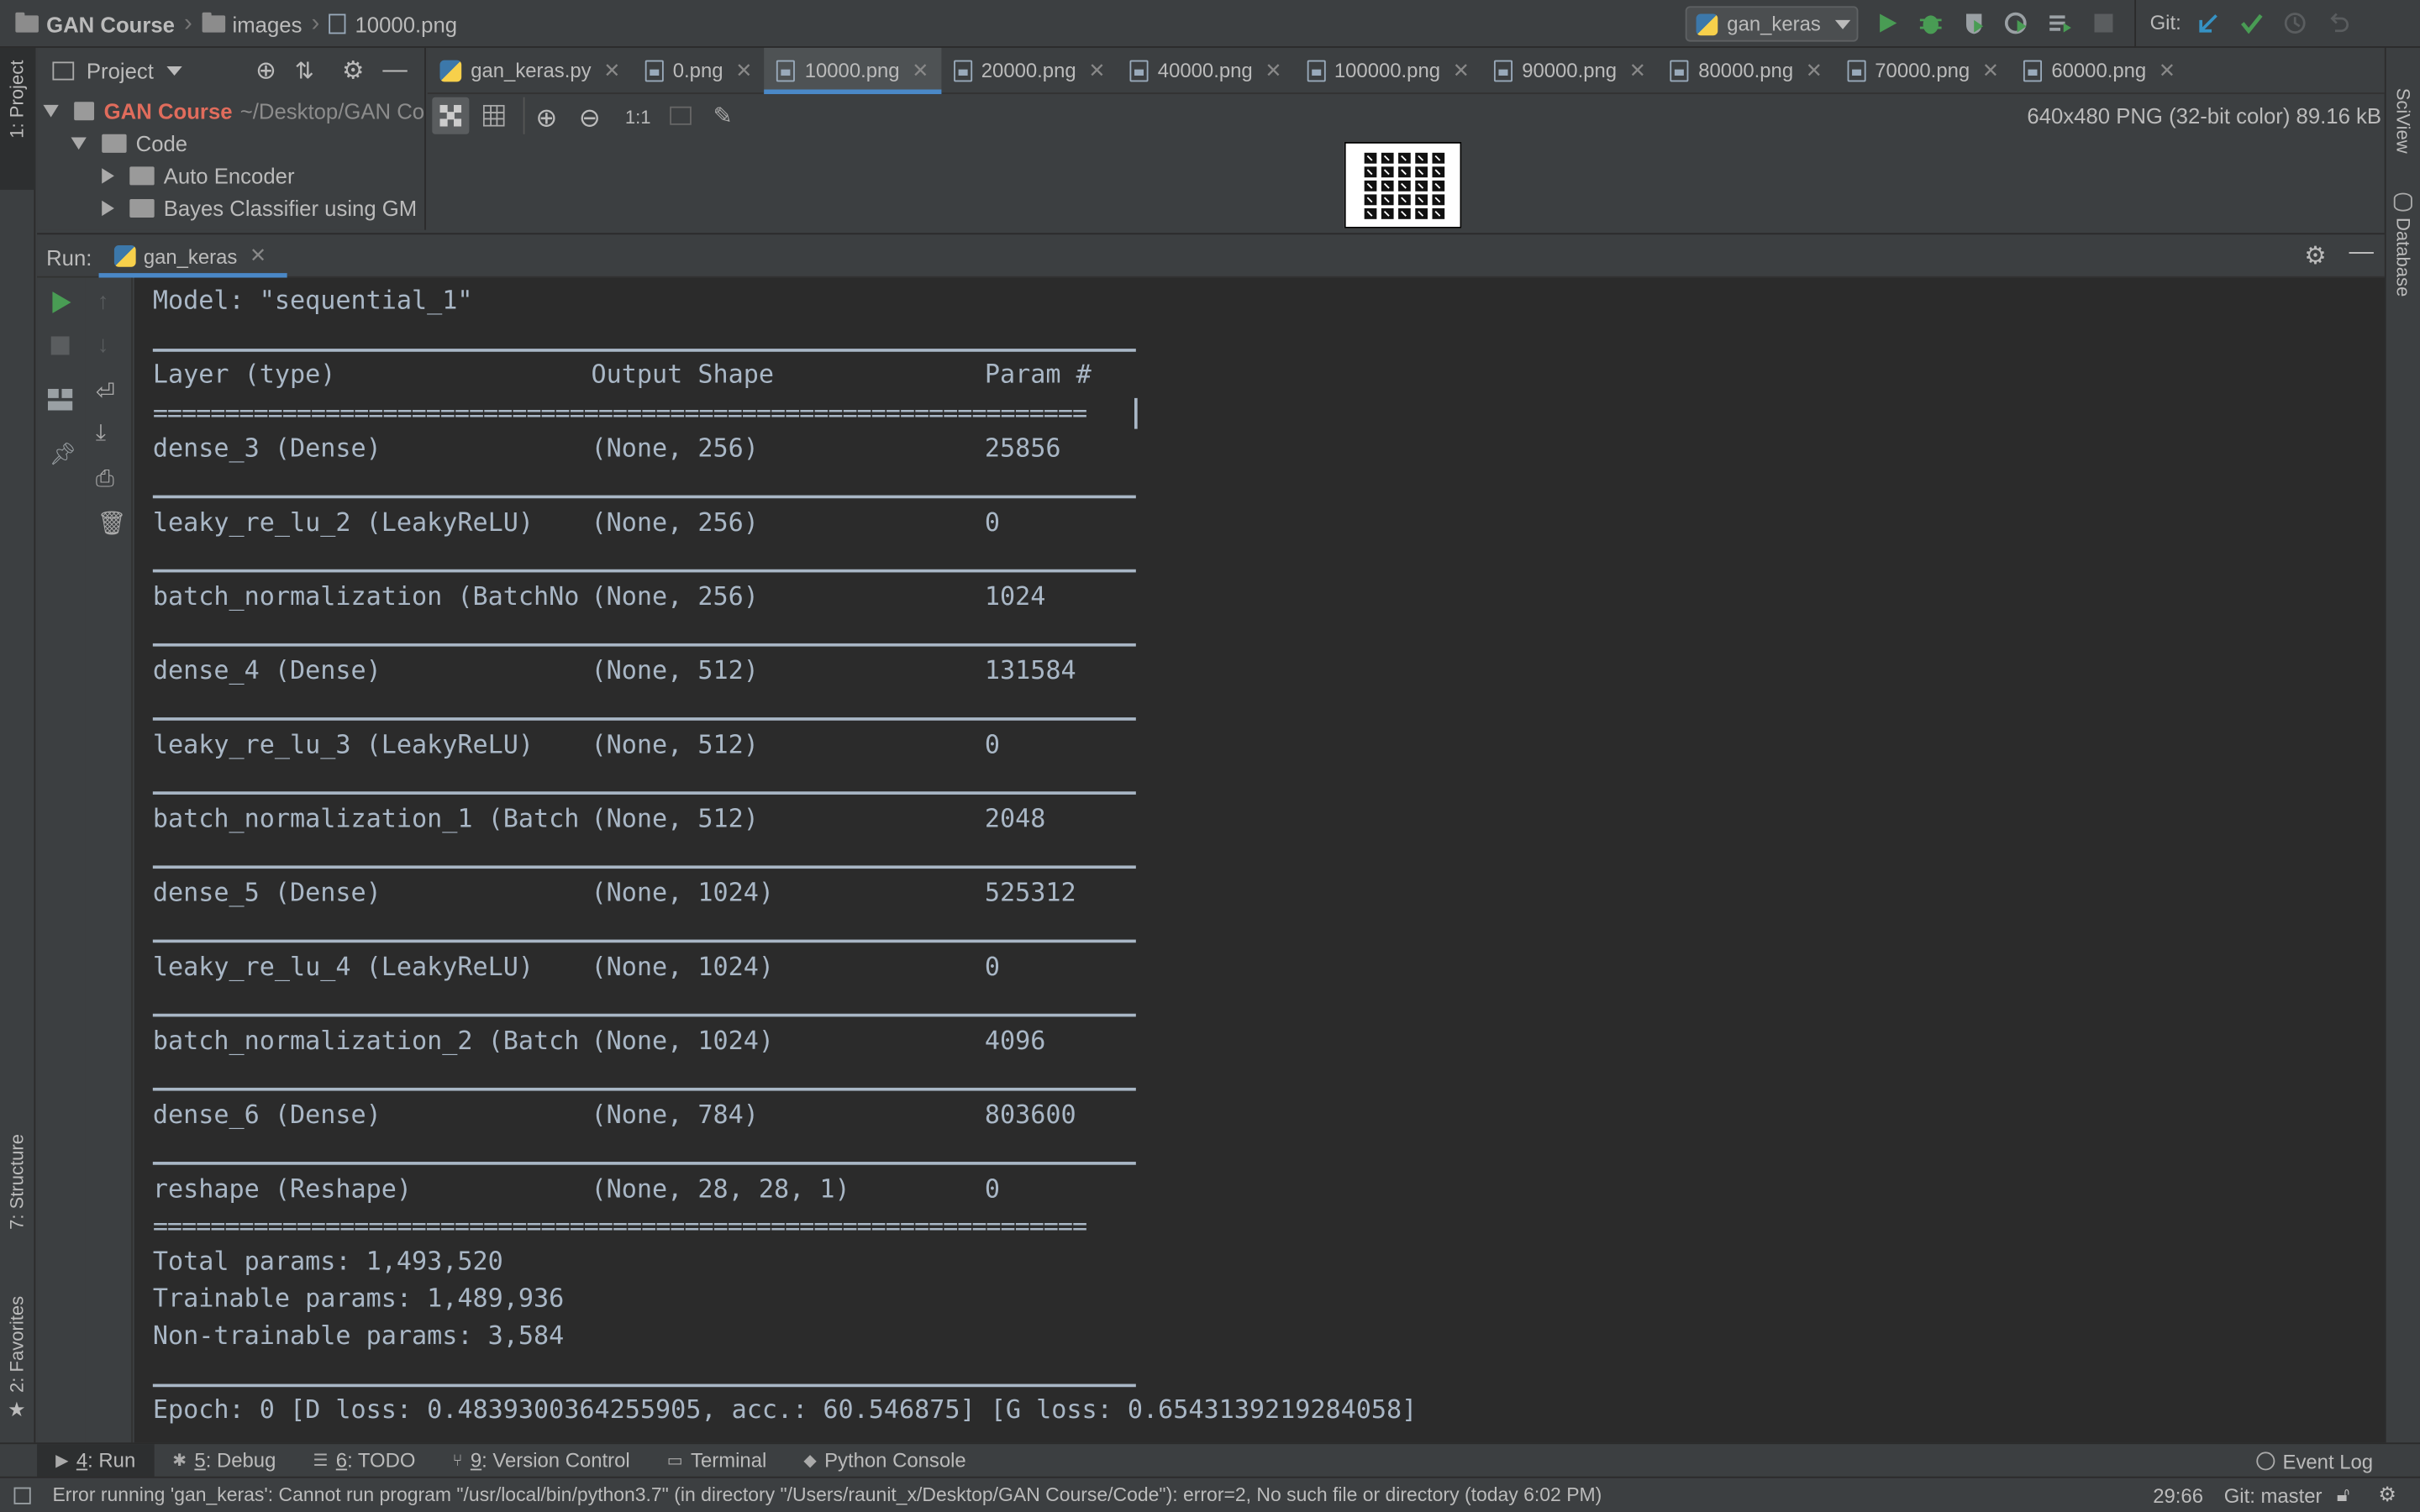 The width and height of the screenshot is (2420, 1512). Describe the element at coordinates (718, 1460) in the screenshot. I see `bottom-tool-terminal: ▭ Terminal` at that location.